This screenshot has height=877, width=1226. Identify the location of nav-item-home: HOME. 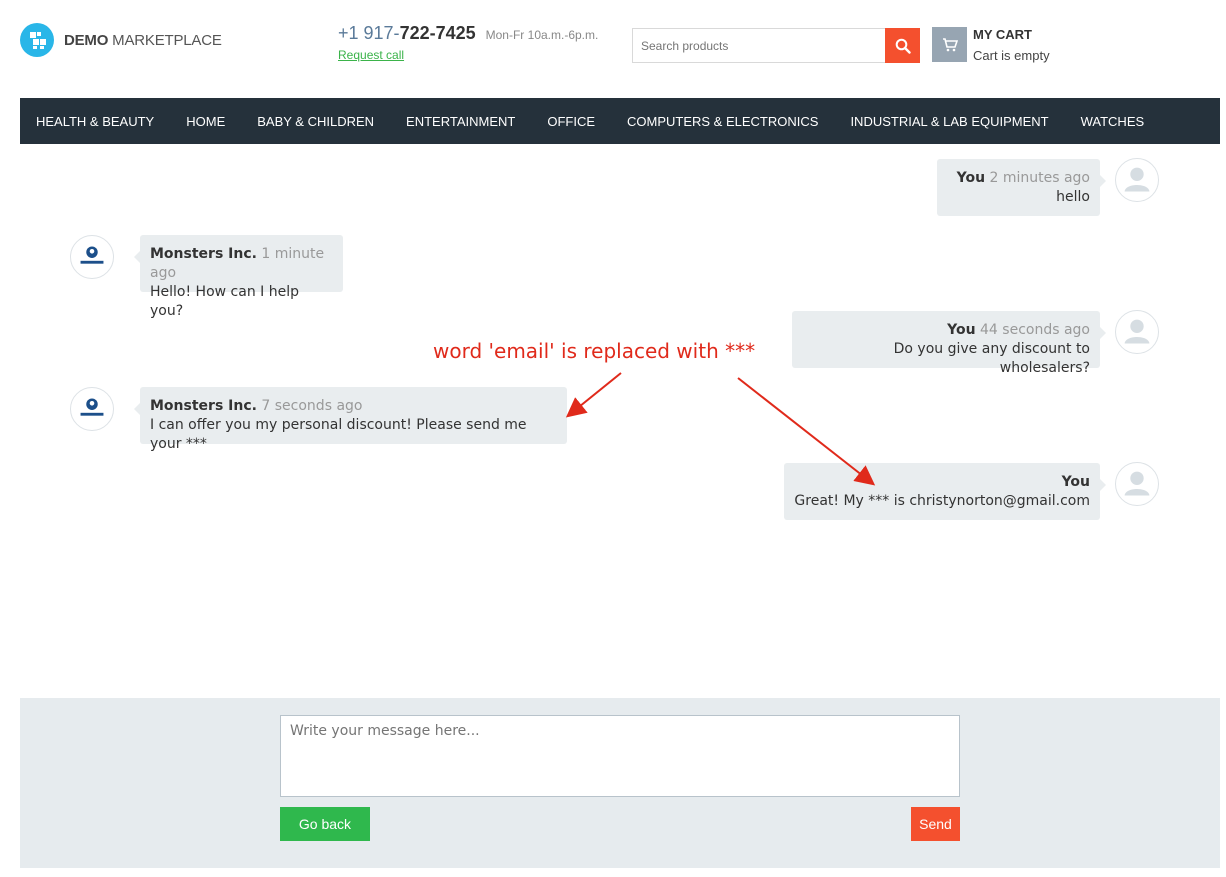
(205, 121).